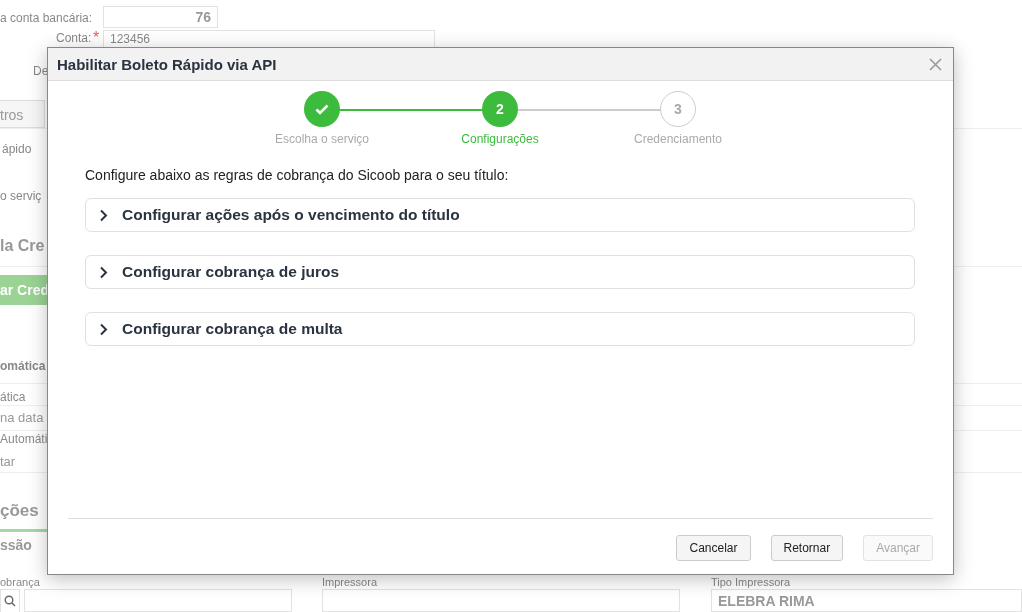  I want to click on field-label: obrança, so click(20, 582).